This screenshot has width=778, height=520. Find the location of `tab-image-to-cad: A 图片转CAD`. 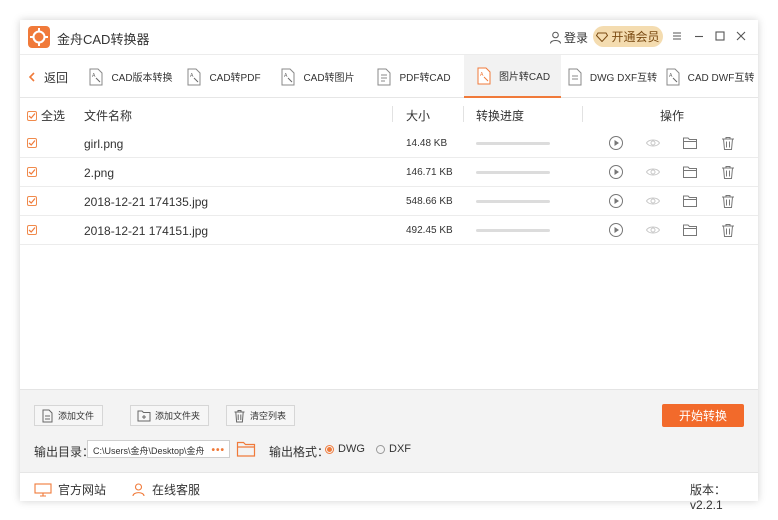

tab-image-to-cad: A 图片转CAD is located at coordinates (512, 76).